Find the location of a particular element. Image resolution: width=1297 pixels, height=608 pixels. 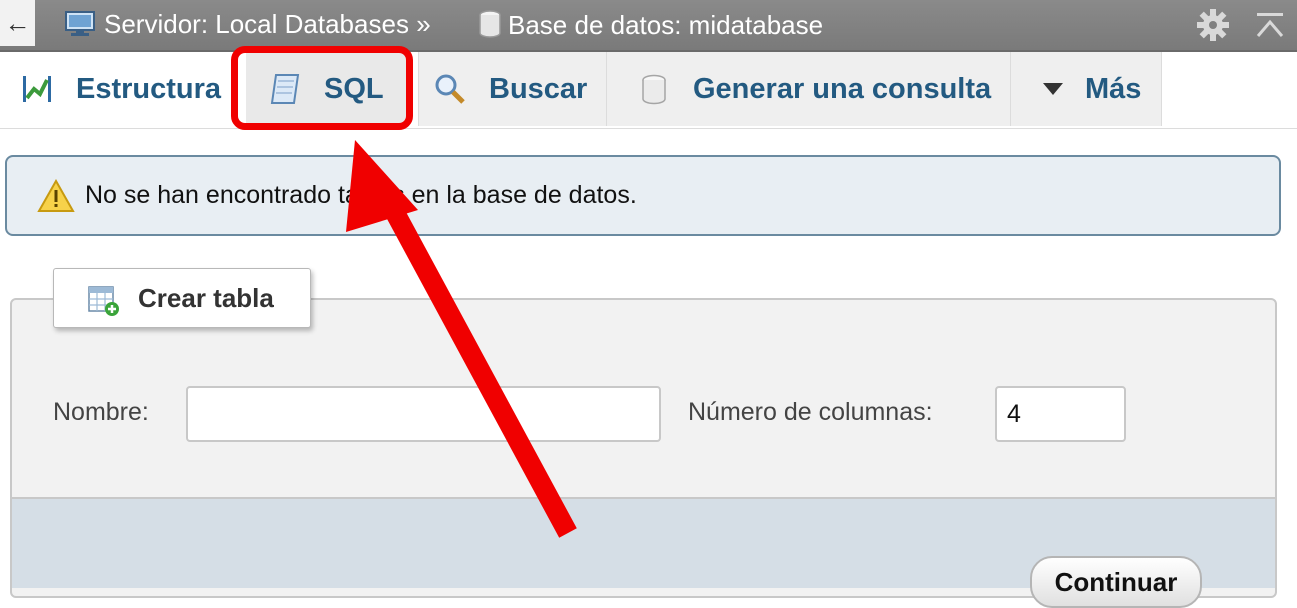

tab-generar-consulta: Generar una consulta is located at coordinates (808, 89).